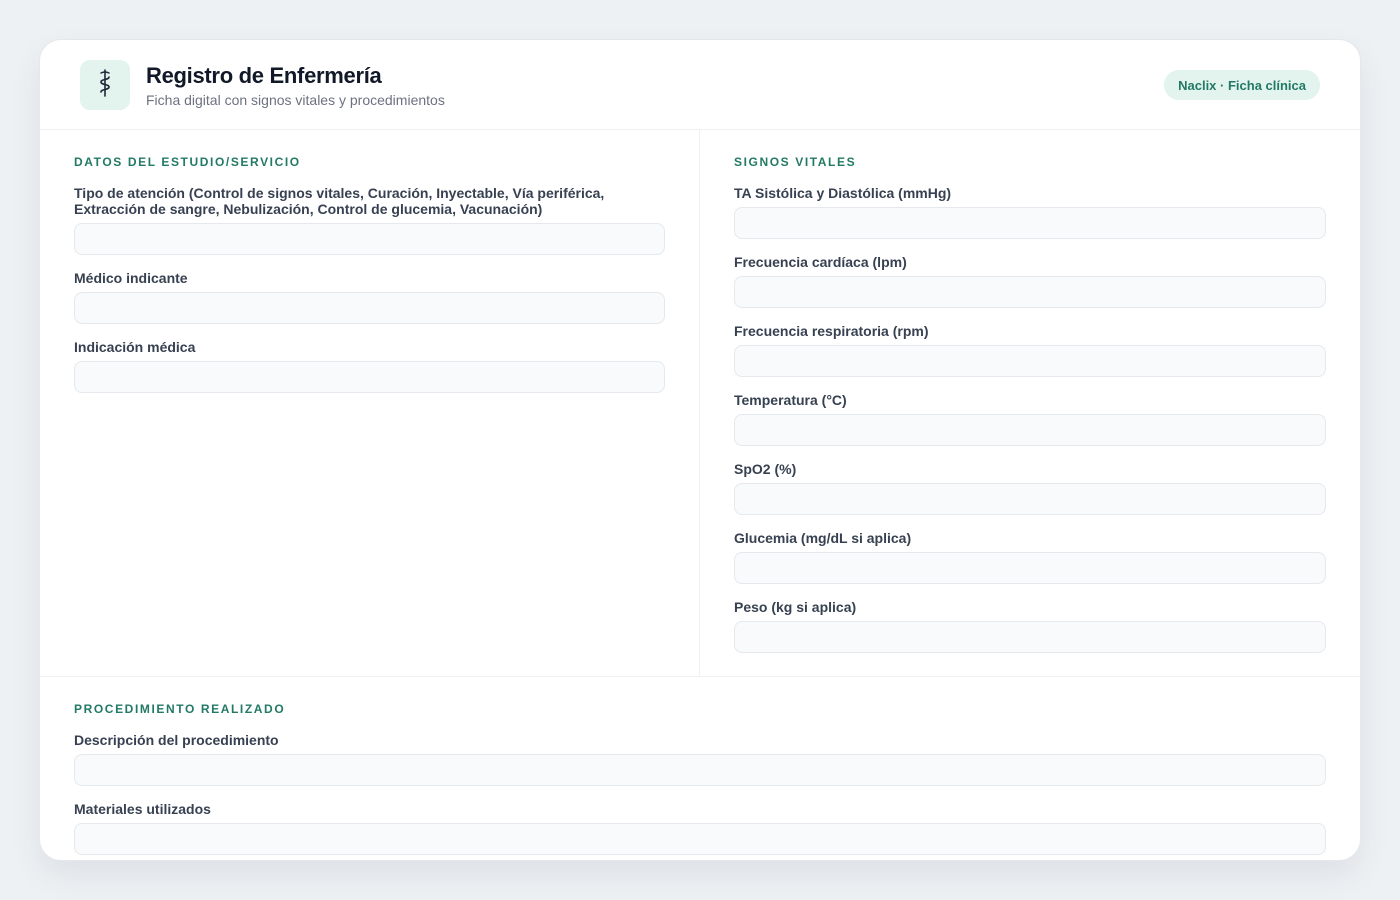 Image resolution: width=1400 pixels, height=900 pixels. I want to click on weight-input, so click(1030, 637).